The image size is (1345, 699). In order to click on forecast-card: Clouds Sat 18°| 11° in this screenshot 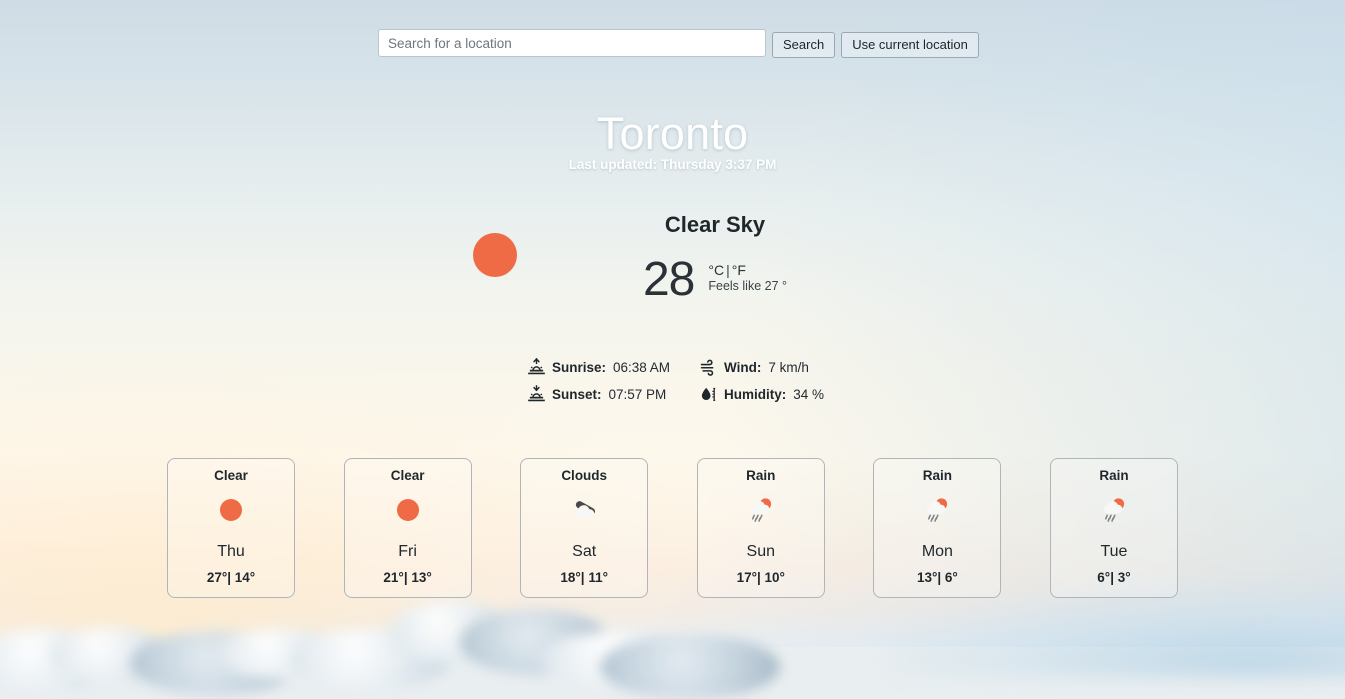, I will do `click(584, 528)`.